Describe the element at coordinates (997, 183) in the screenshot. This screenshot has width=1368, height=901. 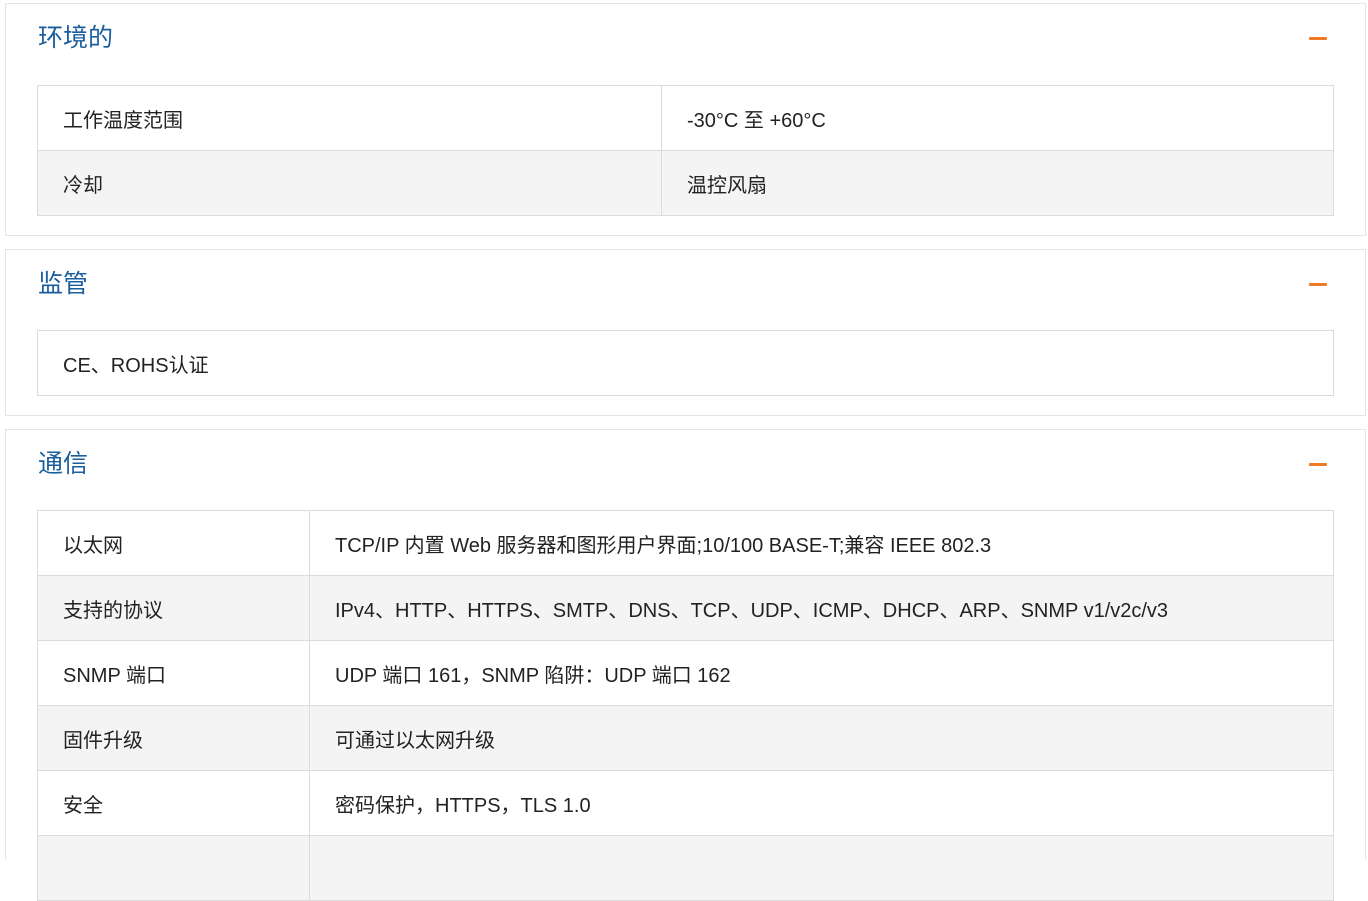
I see `spec-value: 温控风扇` at that location.